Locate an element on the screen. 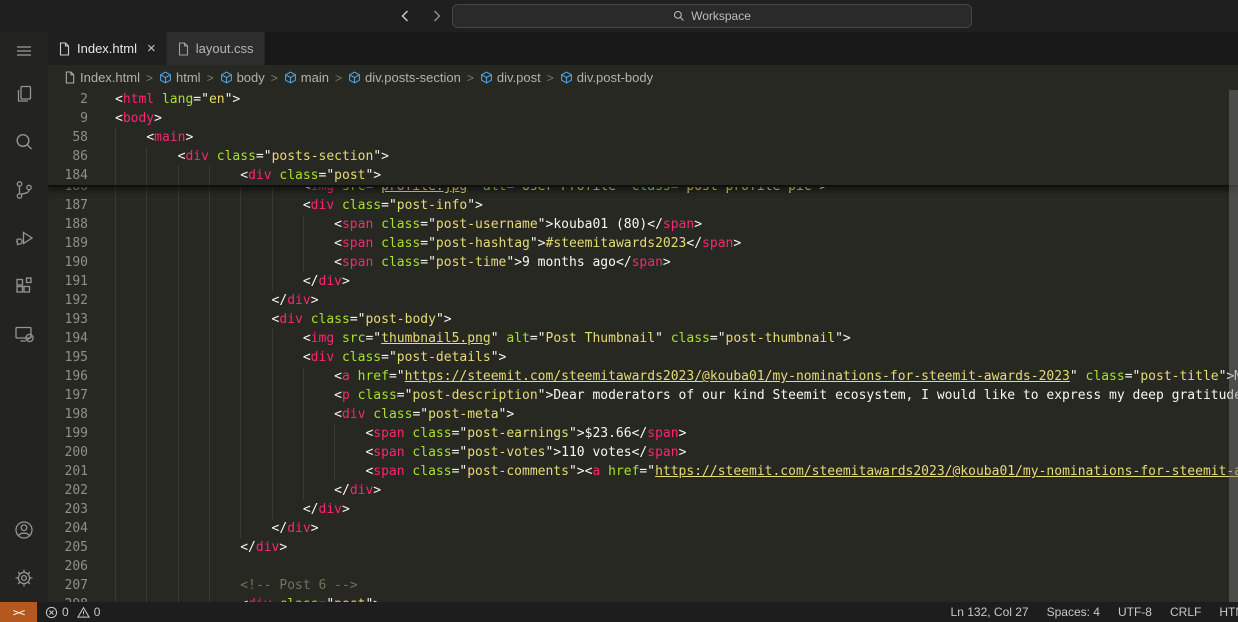  line-number: 58 is located at coordinates (68, 137).